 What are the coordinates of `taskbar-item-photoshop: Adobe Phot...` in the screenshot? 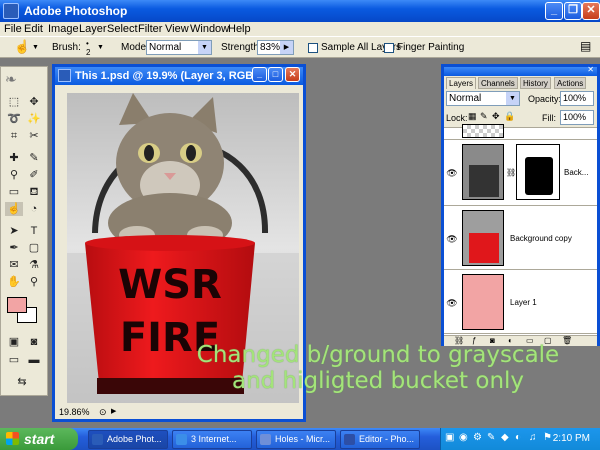 It's located at (128, 439).